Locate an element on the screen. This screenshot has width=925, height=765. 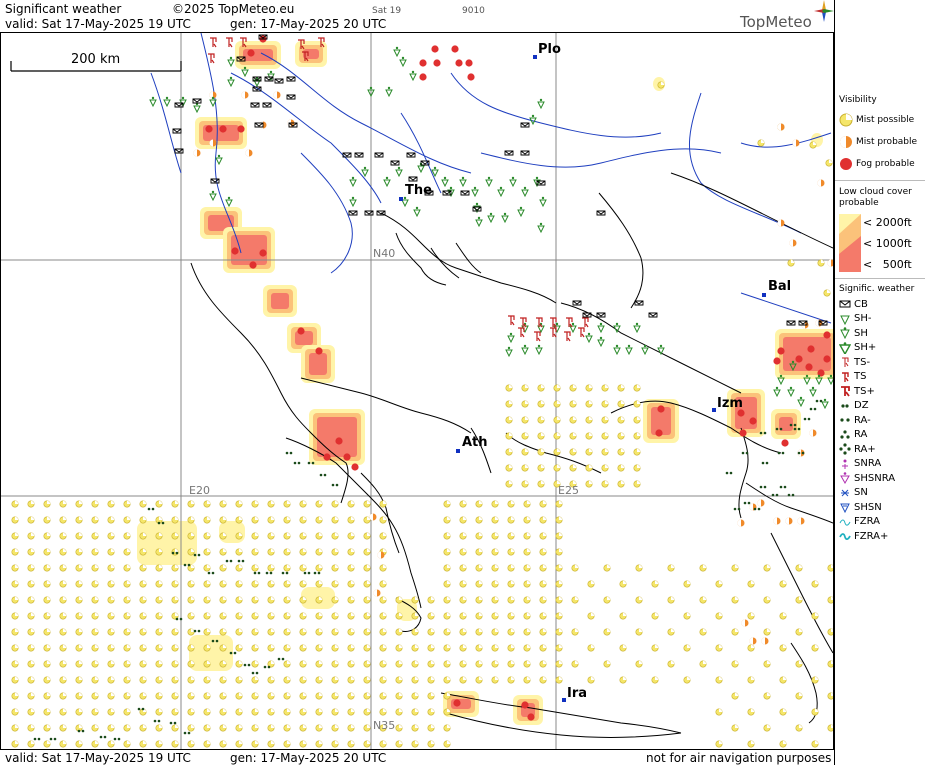
legend-mist-possible: Mist possible is located at coordinates (876, 120).